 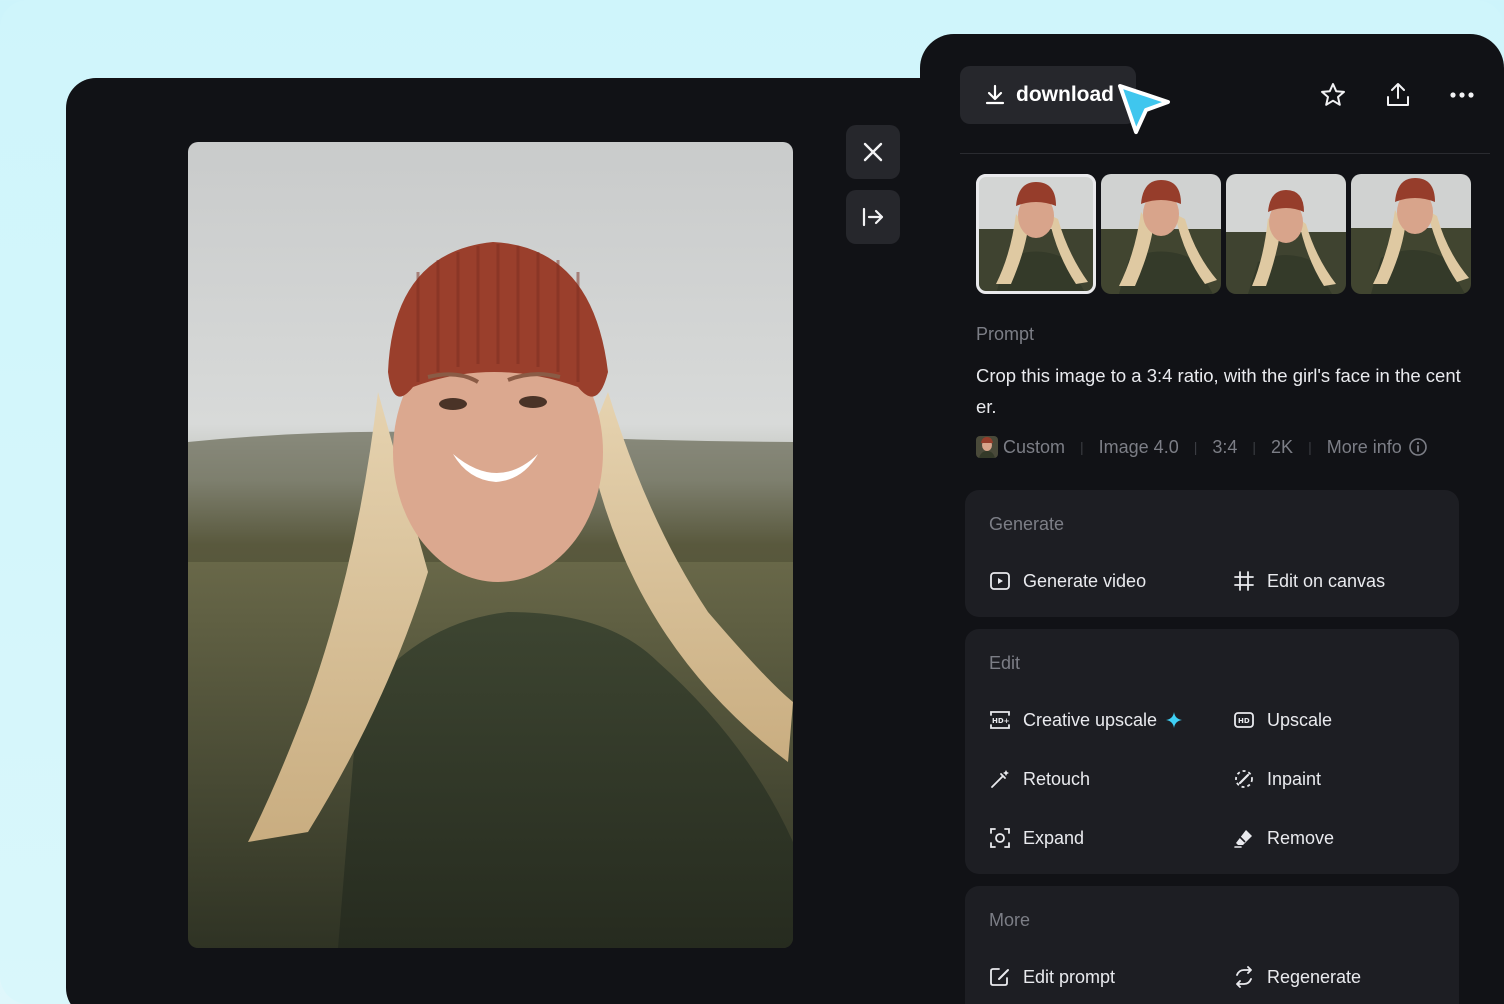 What do you see at coordinates (1301, 837) in the screenshot?
I see `action-label: Remove` at bounding box center [1301, 837].